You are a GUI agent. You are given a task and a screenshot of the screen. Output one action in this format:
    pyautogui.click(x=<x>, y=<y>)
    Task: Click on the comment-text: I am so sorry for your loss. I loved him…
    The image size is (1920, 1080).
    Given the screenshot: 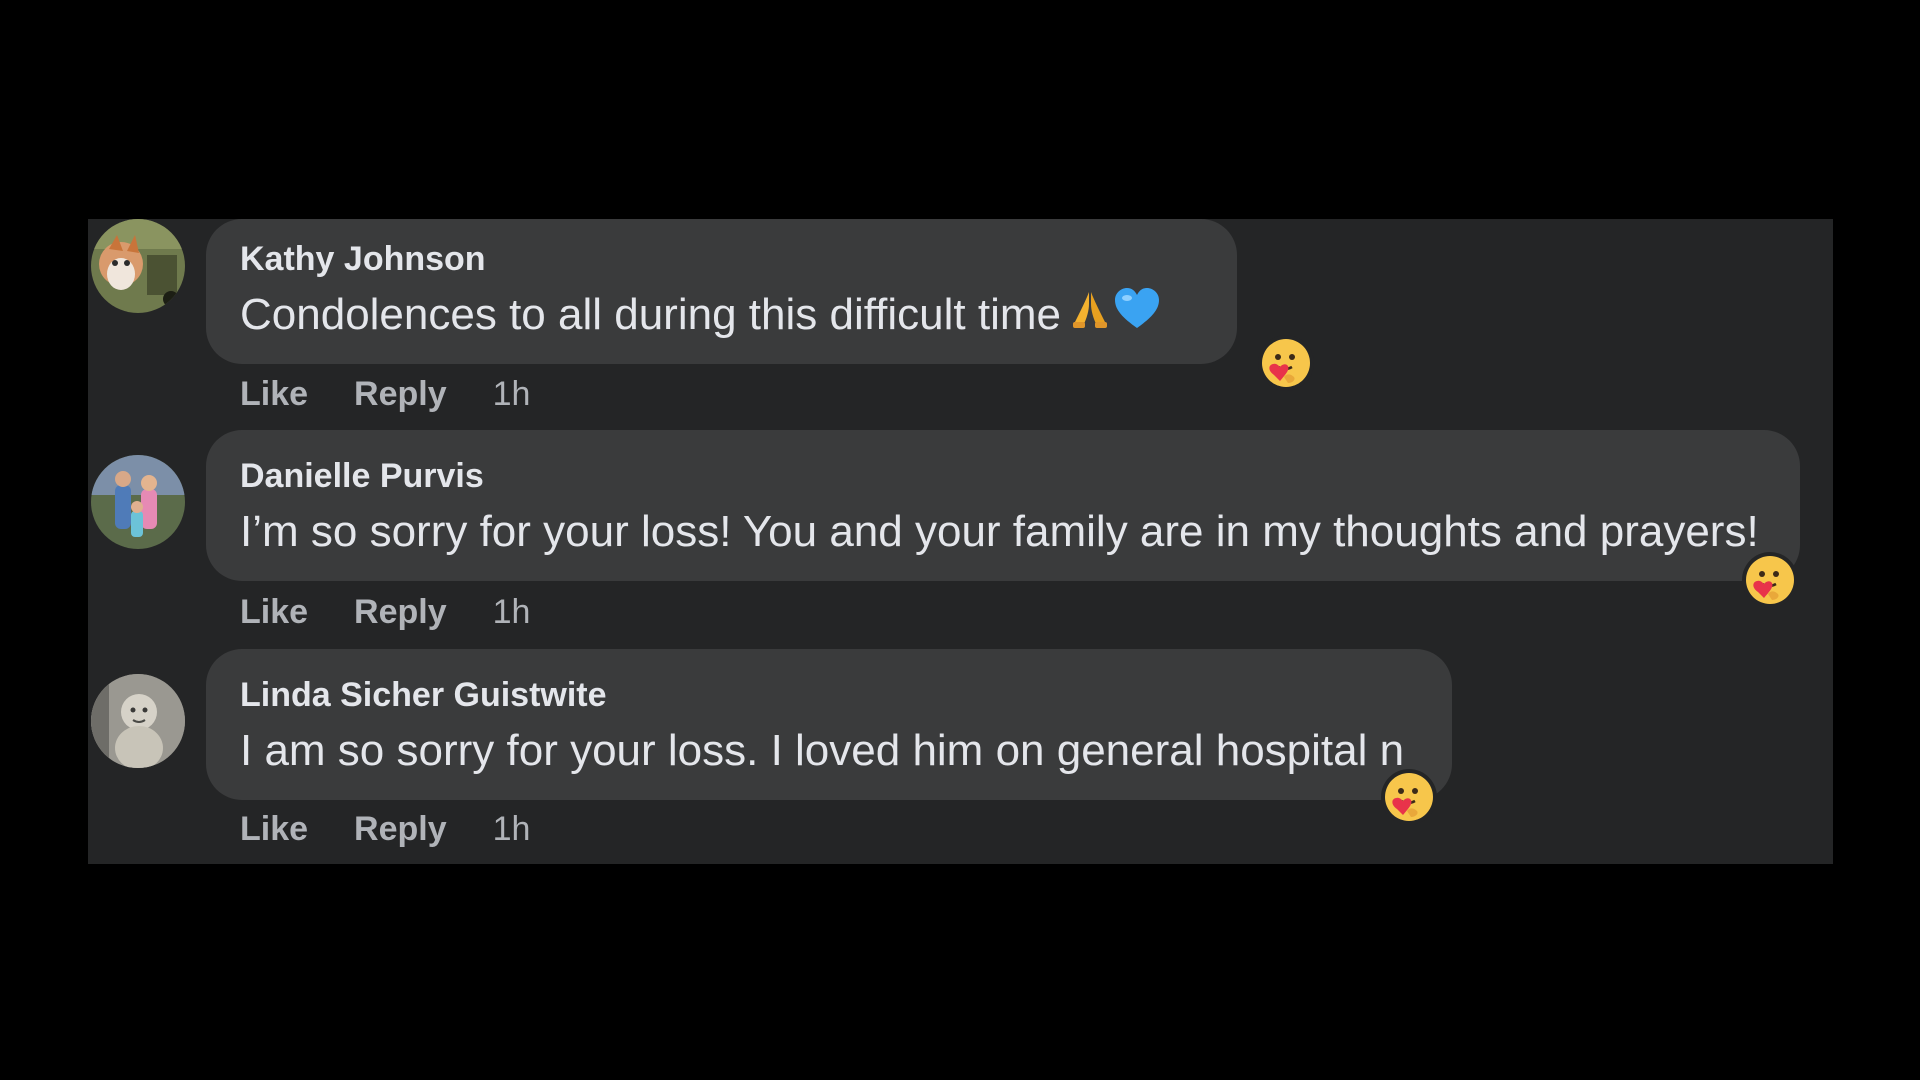 What is the action you would take?
    pyautogui.click(x=822, y=750)
    